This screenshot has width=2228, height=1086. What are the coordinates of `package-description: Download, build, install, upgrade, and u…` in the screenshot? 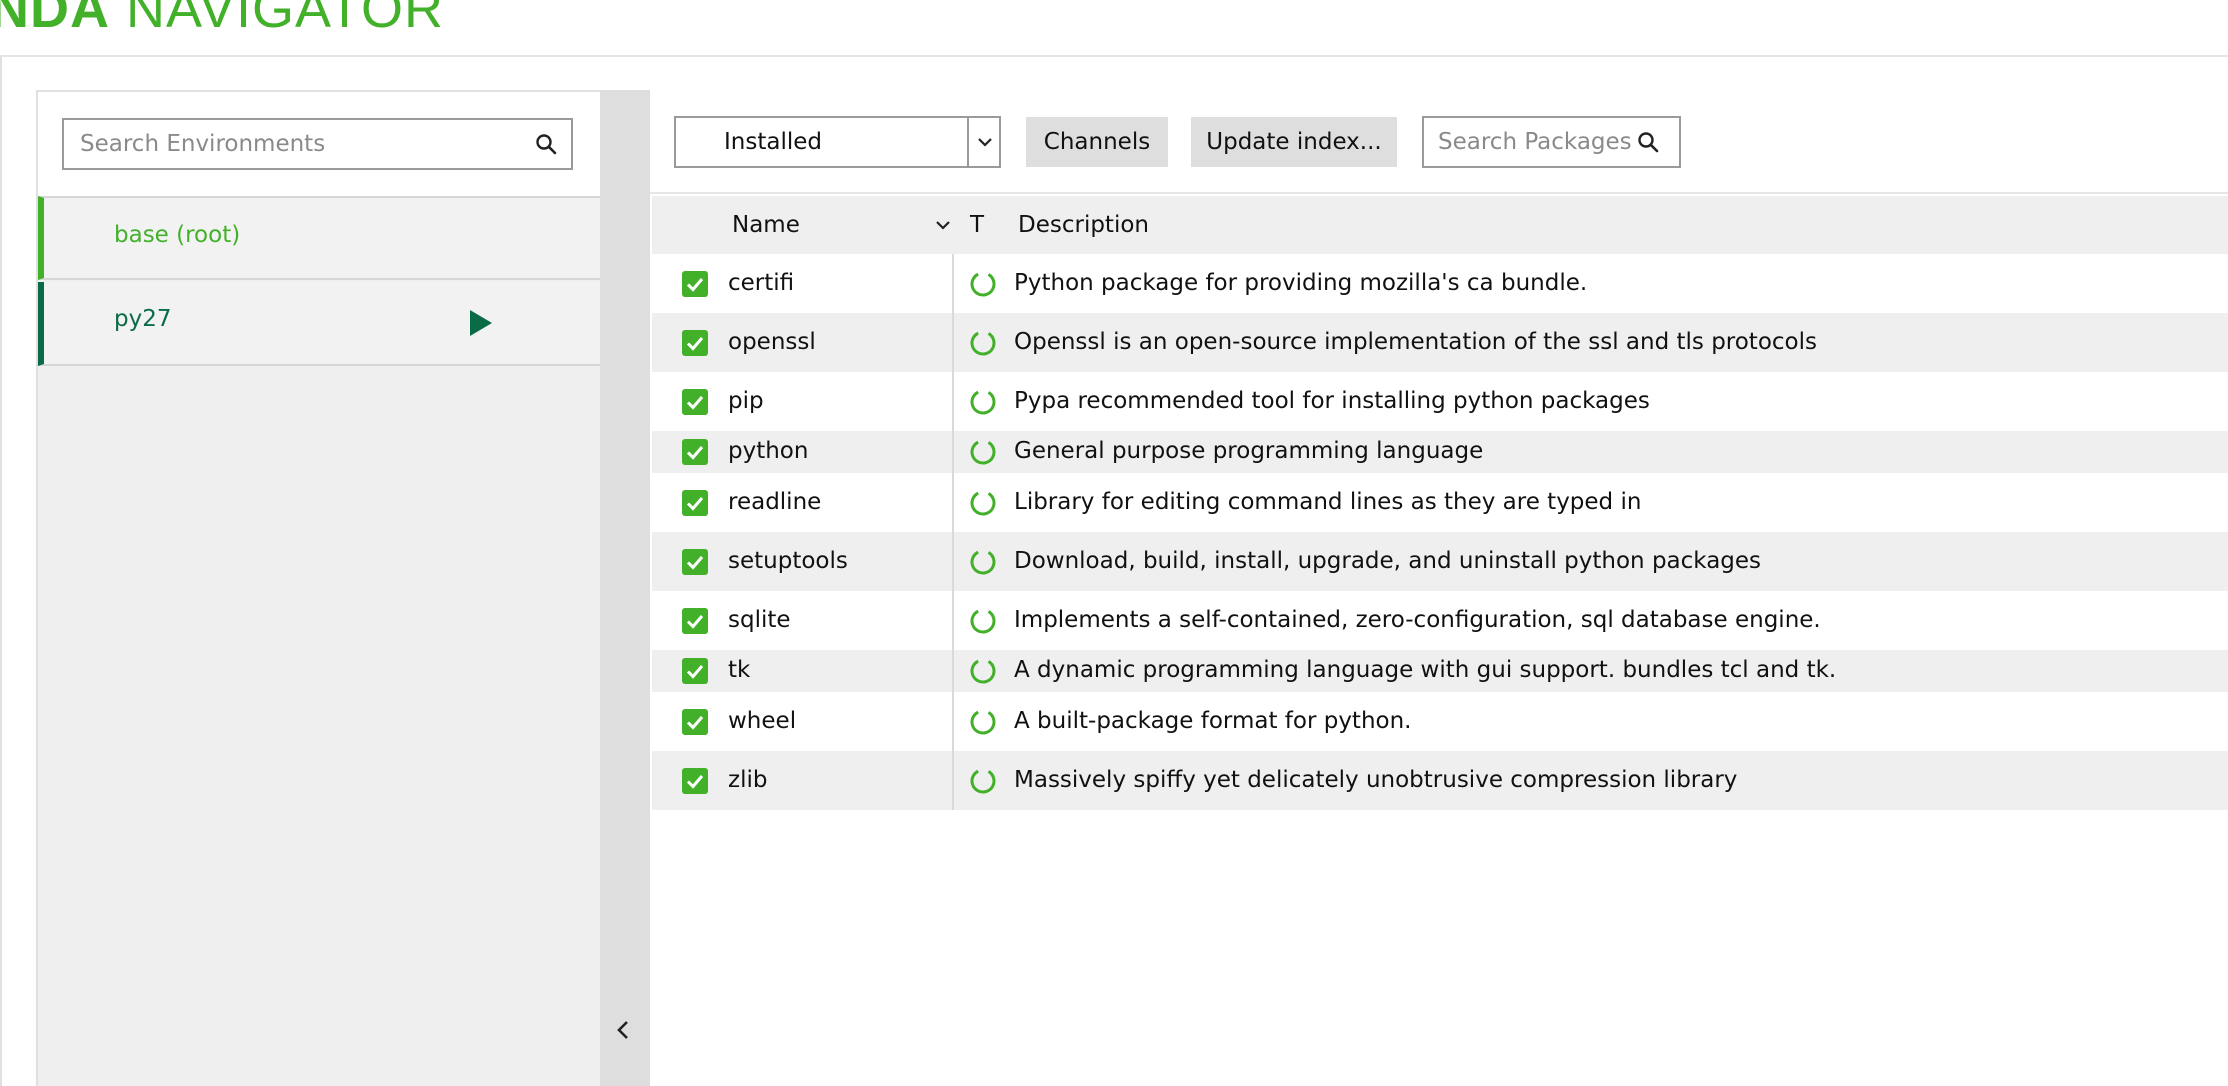 It's located at (1388, 560).